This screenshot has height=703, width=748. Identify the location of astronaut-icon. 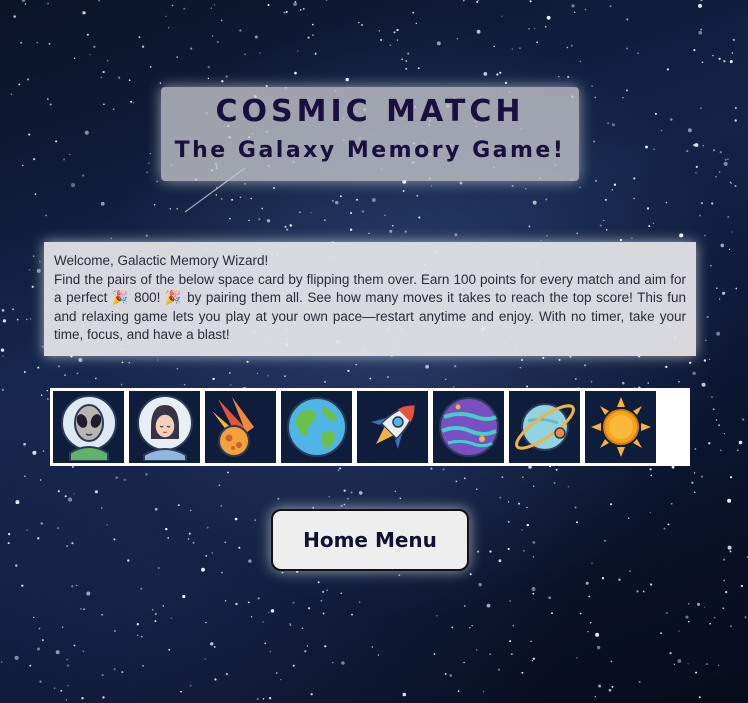
(164, 428).